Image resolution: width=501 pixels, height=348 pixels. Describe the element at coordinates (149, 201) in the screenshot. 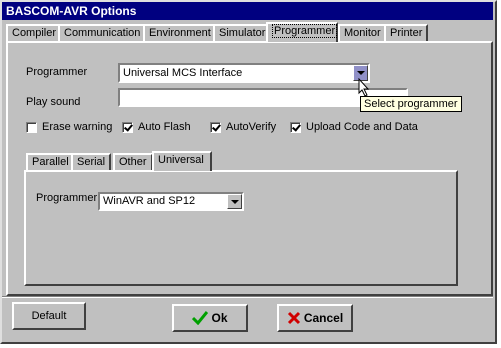

I see `universal-programmer-value: WinAVR and SP12` at that location.